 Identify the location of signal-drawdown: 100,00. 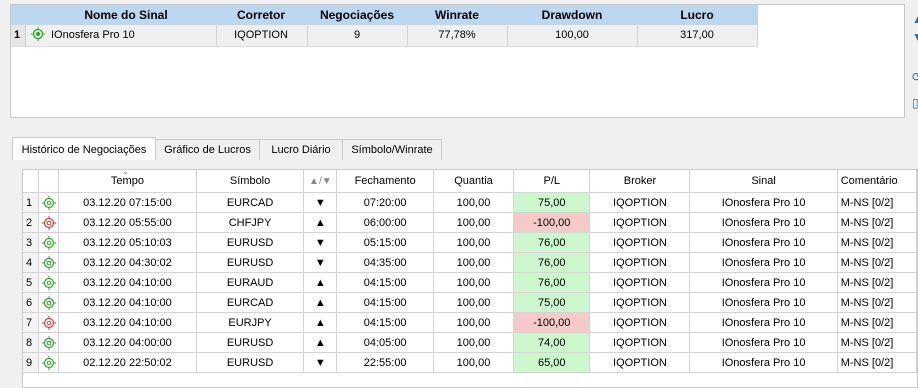
(572, 35).